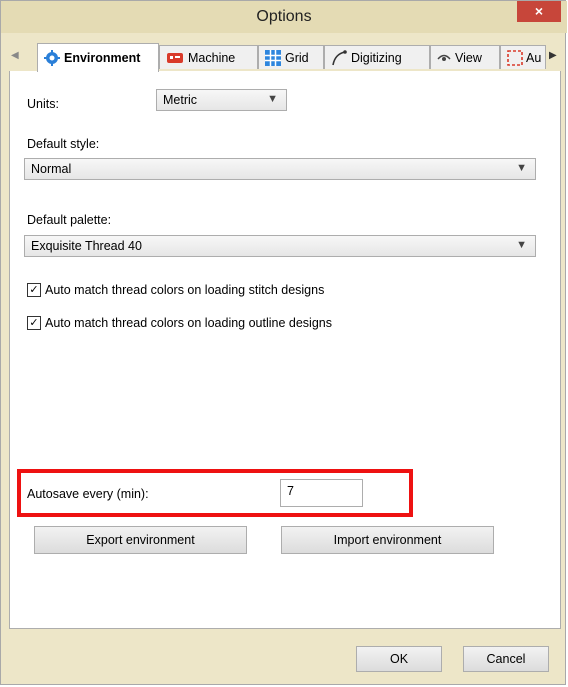 This screenshot has height=687, width=568. Describe the element at coordinates (515, 57) in the screenshot. I see `auto-select-icon` at that location.